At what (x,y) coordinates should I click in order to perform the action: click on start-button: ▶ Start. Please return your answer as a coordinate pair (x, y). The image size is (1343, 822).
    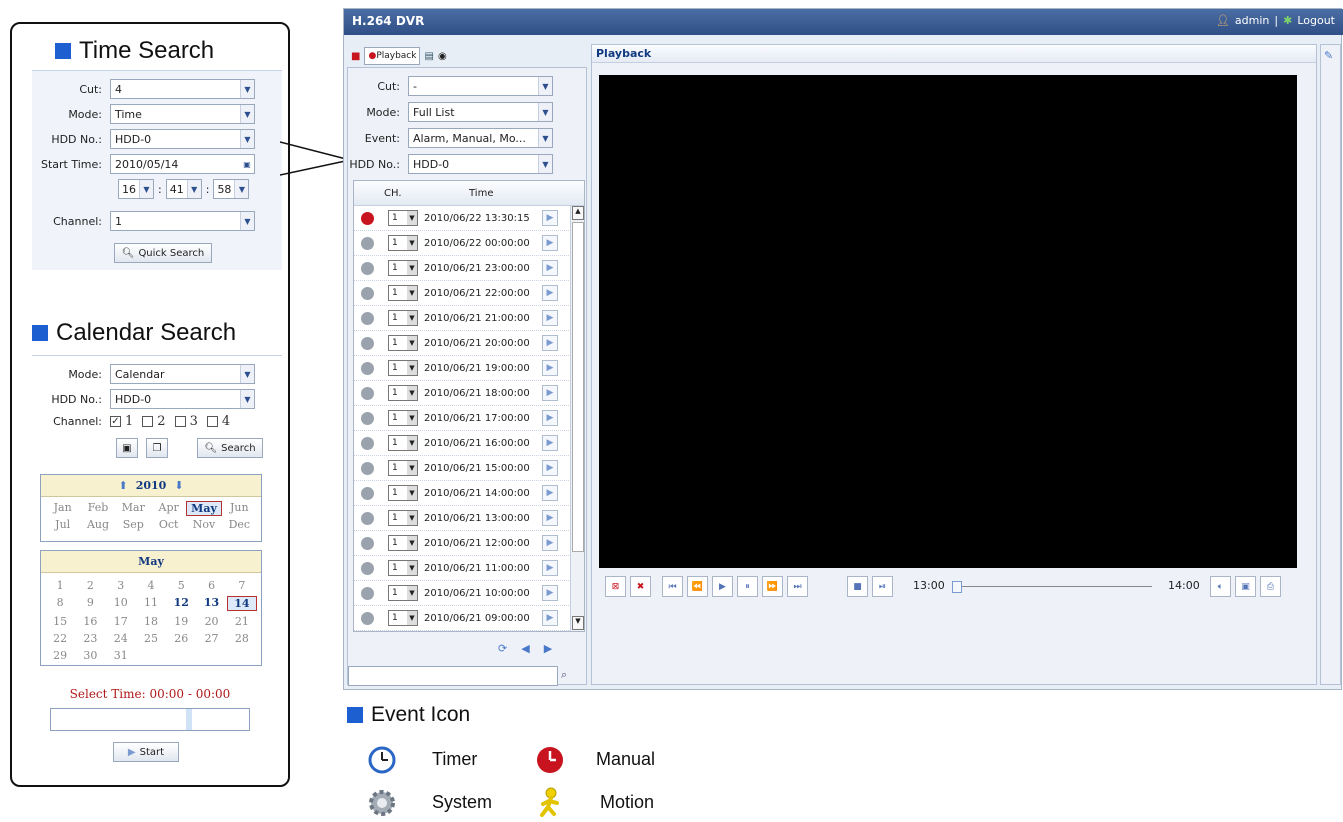
    Looking at the image, I should click on (146, 752).